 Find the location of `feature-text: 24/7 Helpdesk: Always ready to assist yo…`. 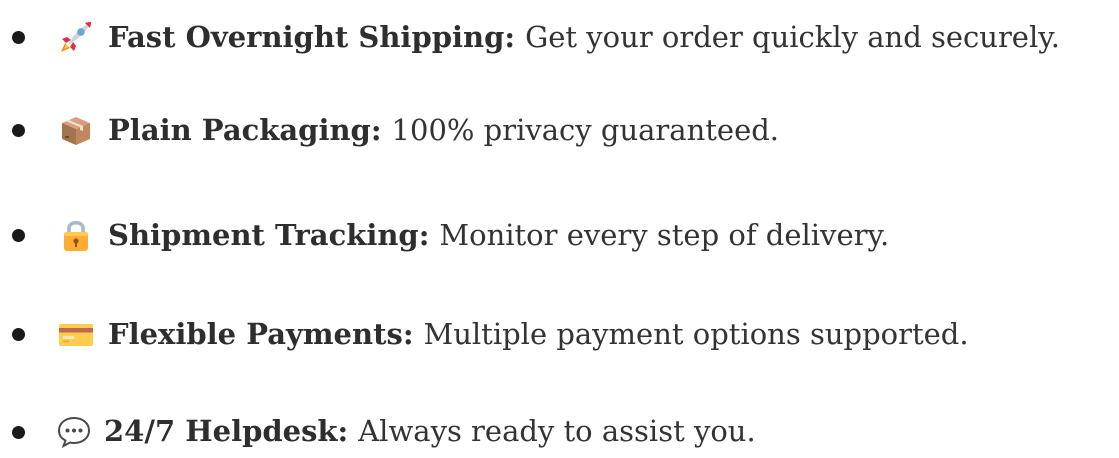

feature-text: 24/7 Helpdesk: Always ready to assist yo… is located at coordinates (430, 431).